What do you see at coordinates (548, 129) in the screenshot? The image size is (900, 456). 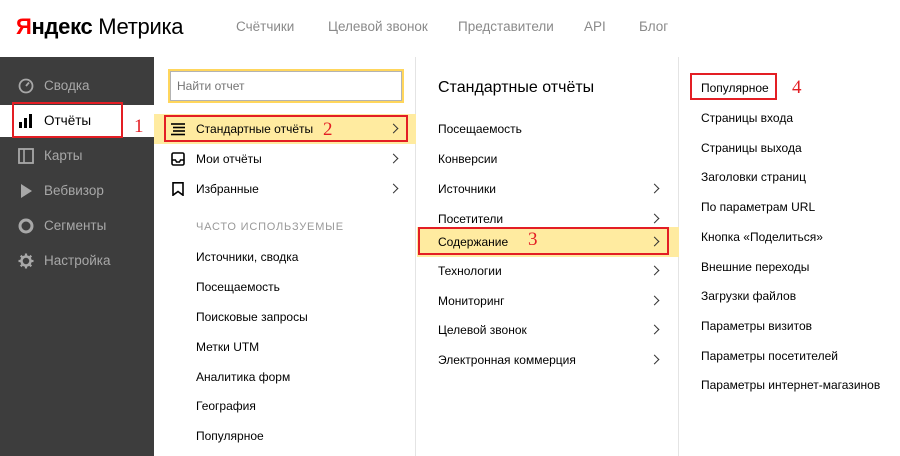 I see `report-item-attendance: Посещаемость` at bounding box center [548, 129].